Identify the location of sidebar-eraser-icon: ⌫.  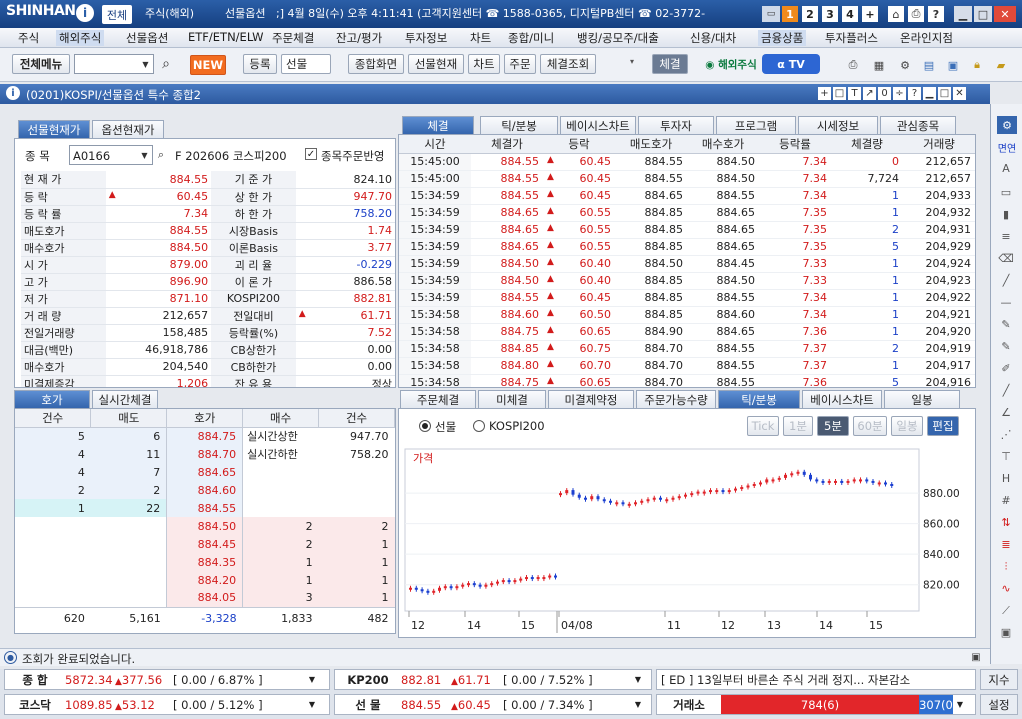
(1006, 259).